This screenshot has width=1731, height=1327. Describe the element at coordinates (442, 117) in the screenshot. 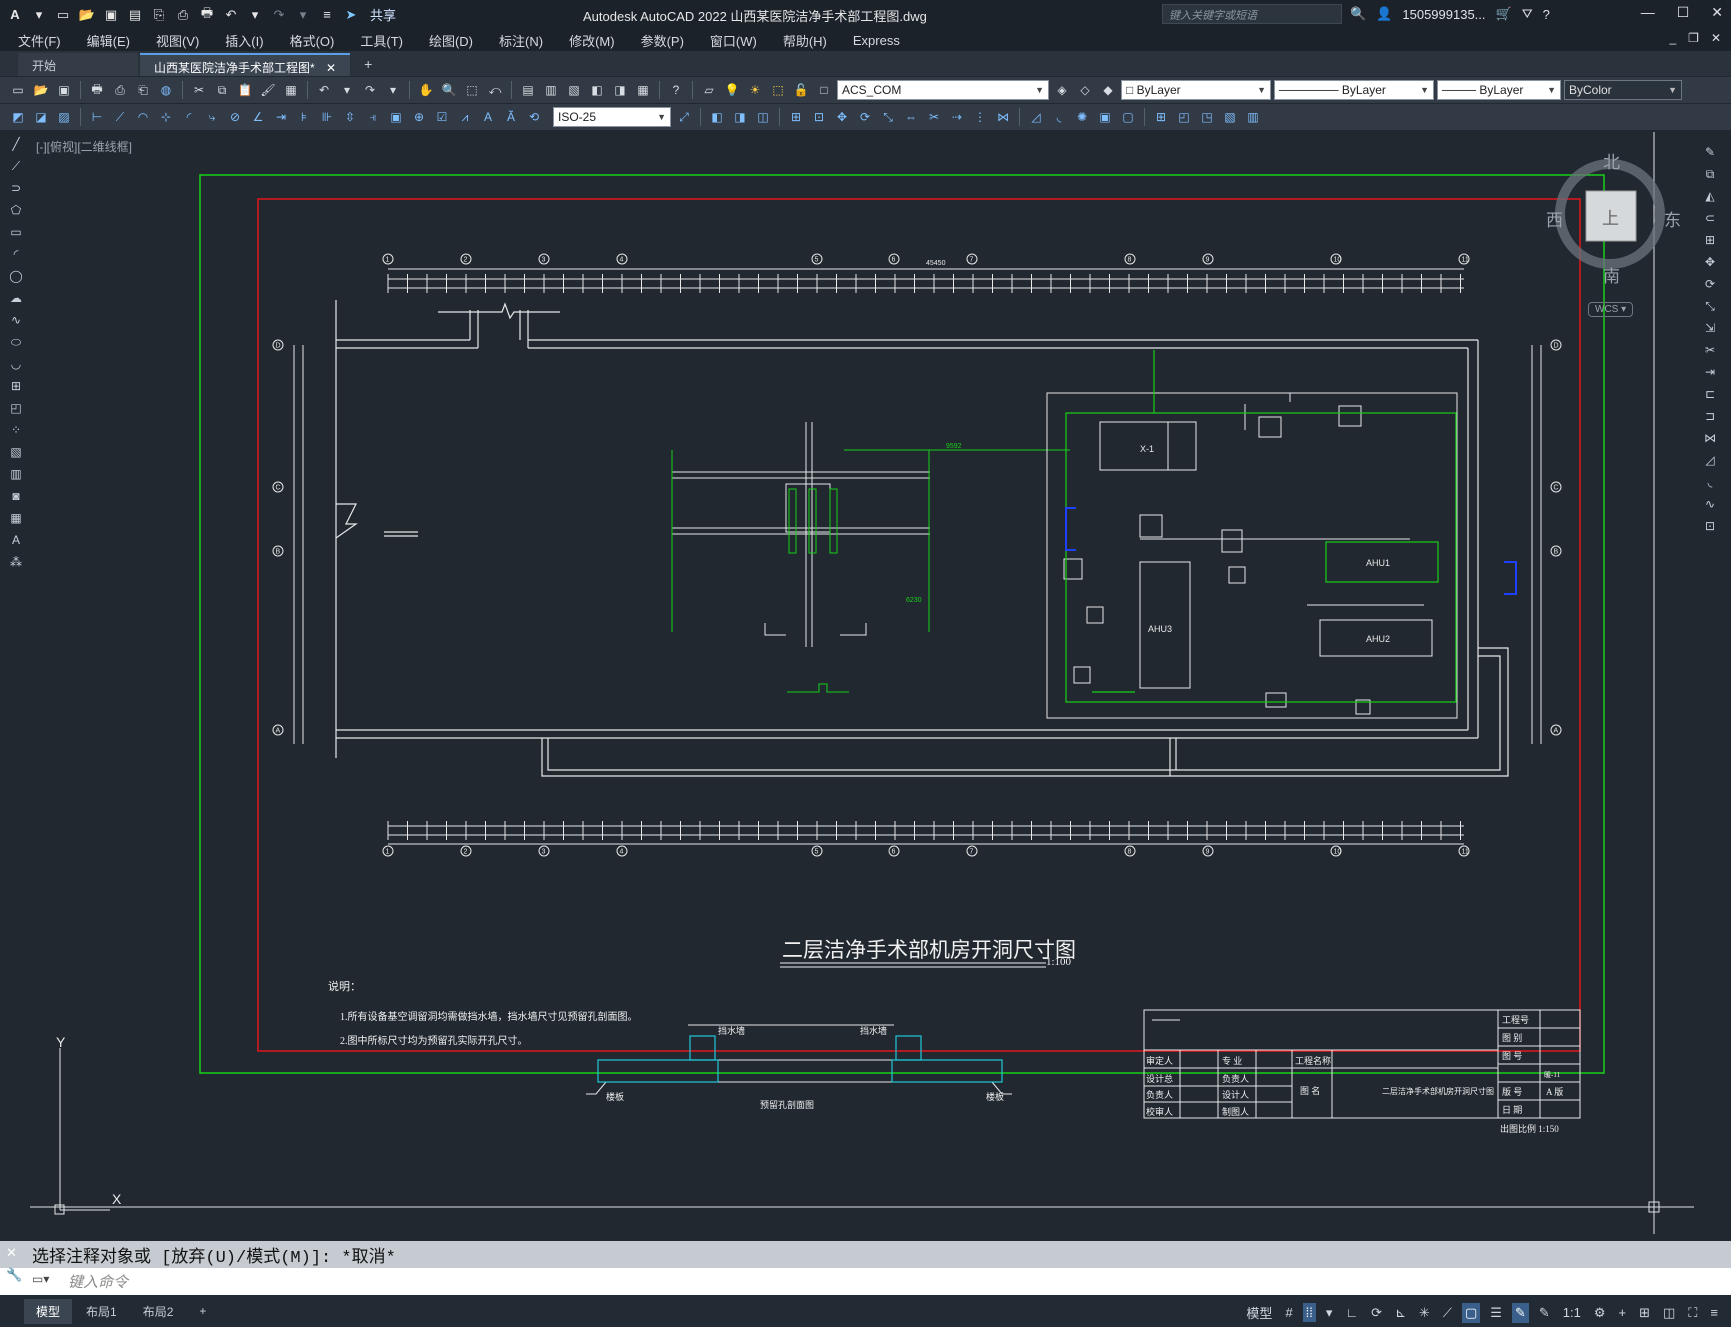

I see `inspection-icon: ☑` at that location.